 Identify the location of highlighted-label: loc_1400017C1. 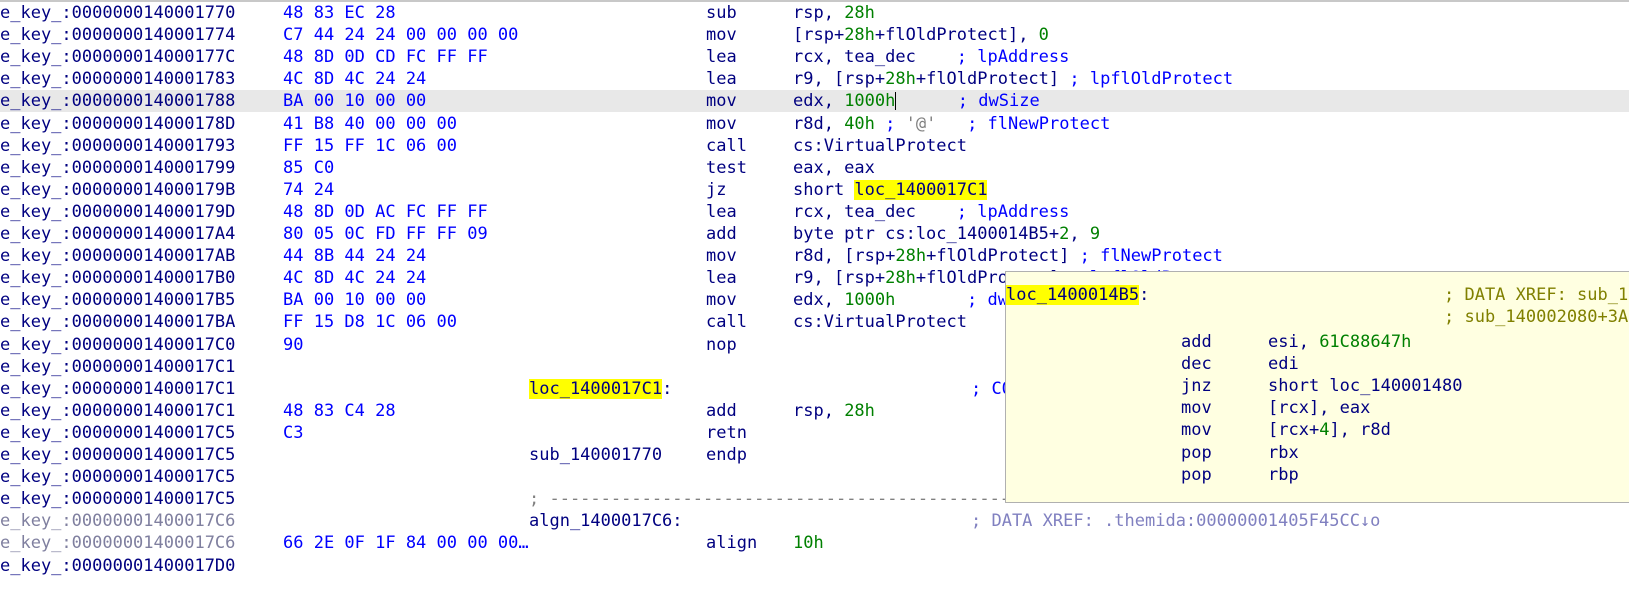
(921, 189).